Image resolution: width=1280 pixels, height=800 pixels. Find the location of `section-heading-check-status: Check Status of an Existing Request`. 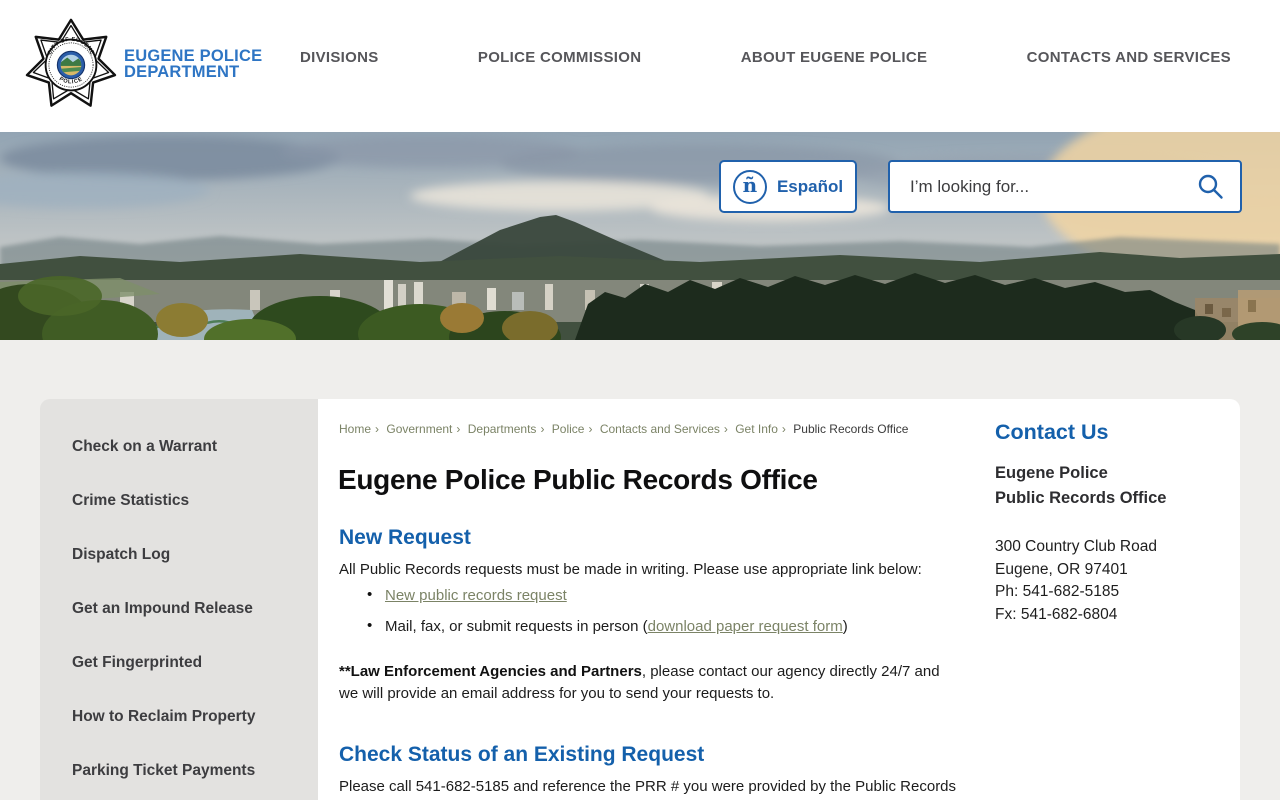

section-heading-check-status: Check Status of an Existing Request is located at coordinates (522, 754).